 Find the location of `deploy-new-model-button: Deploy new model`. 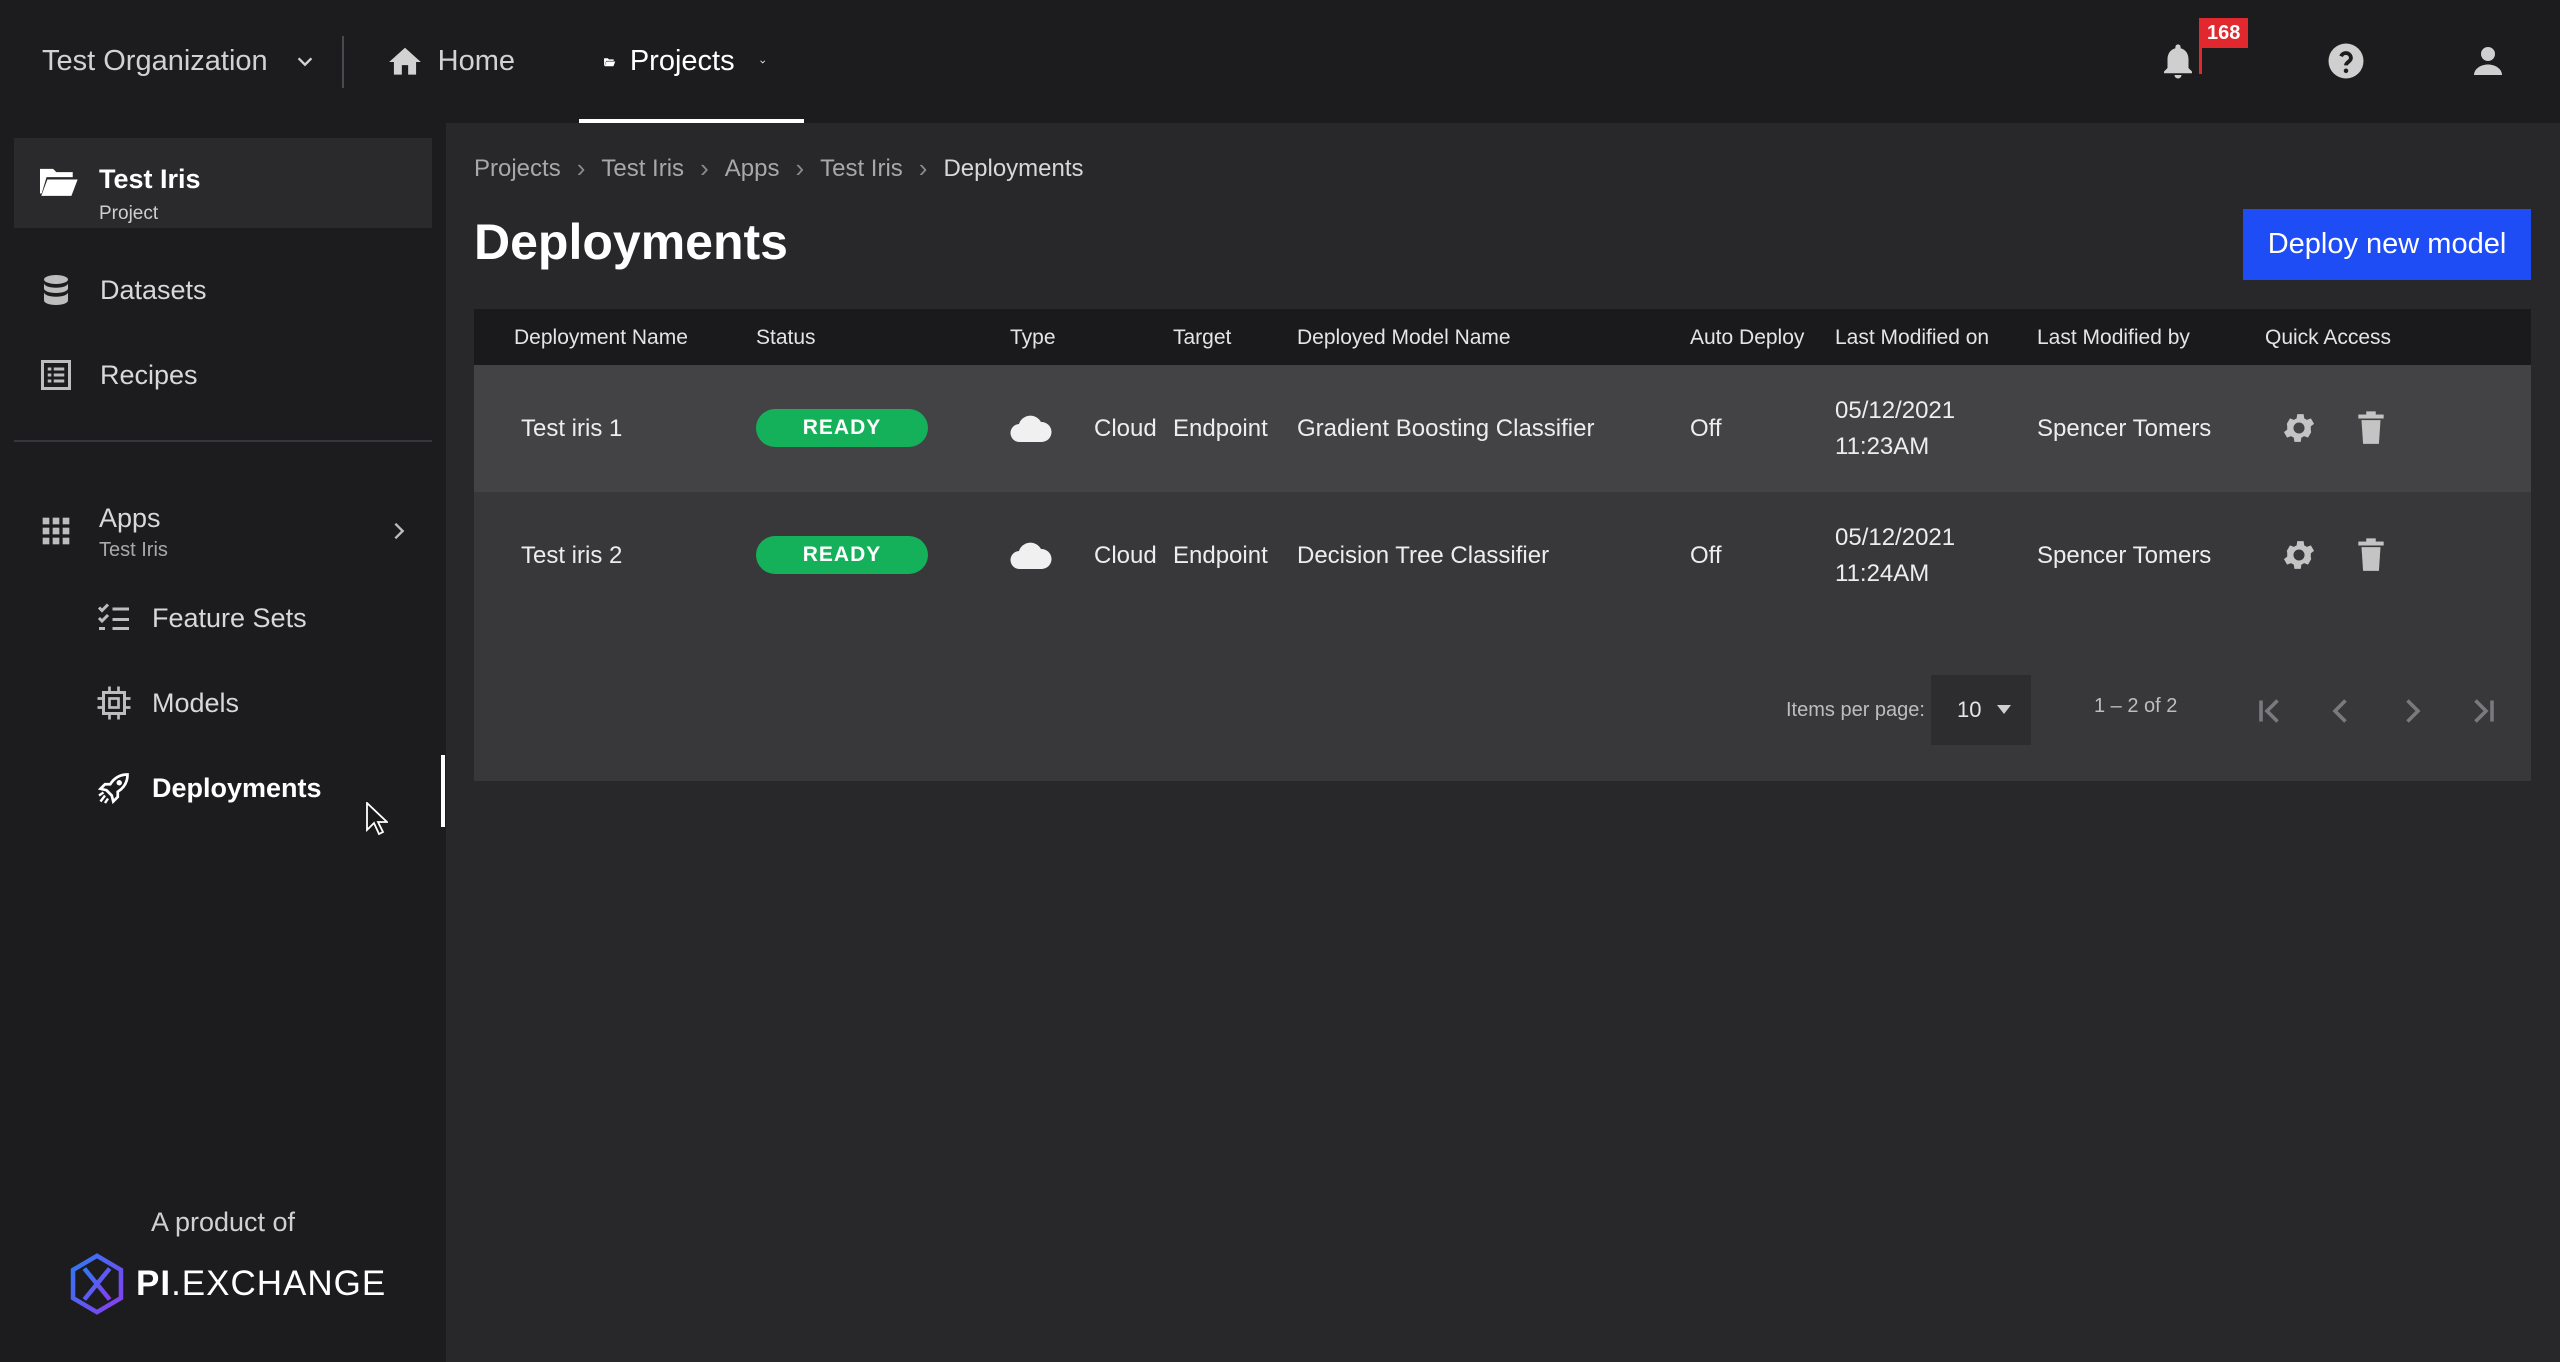

deploy-new-model-button: Deploy new model is located at coordinates (2387, 244).